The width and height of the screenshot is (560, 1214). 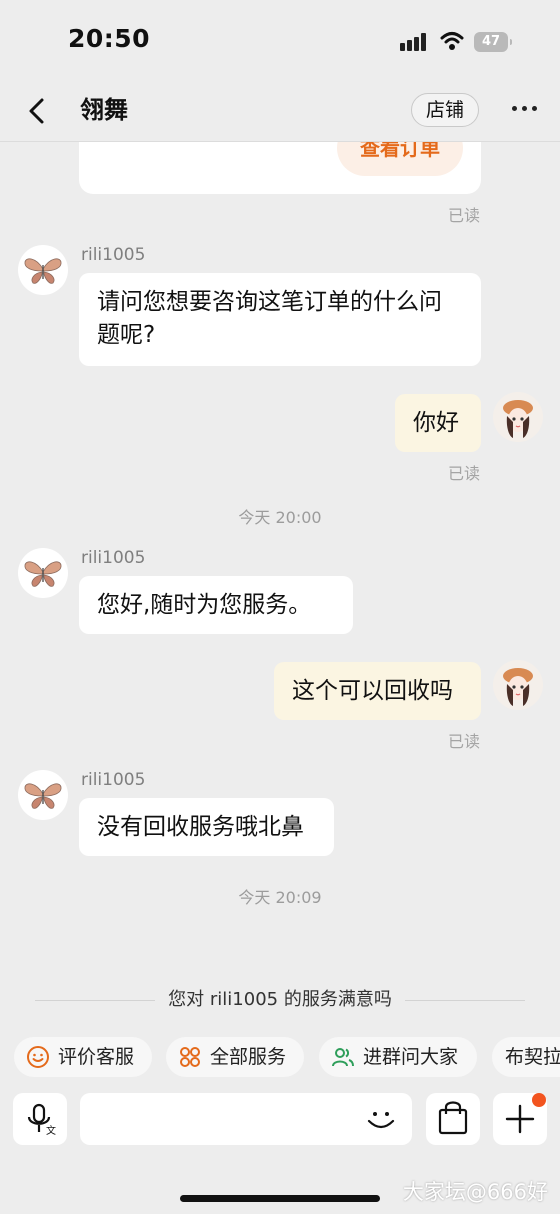 What do you see at coordinates (280, 42) in the screenshot?
I see `status-bar: 20:50 47` at bounding box center [280, 42].